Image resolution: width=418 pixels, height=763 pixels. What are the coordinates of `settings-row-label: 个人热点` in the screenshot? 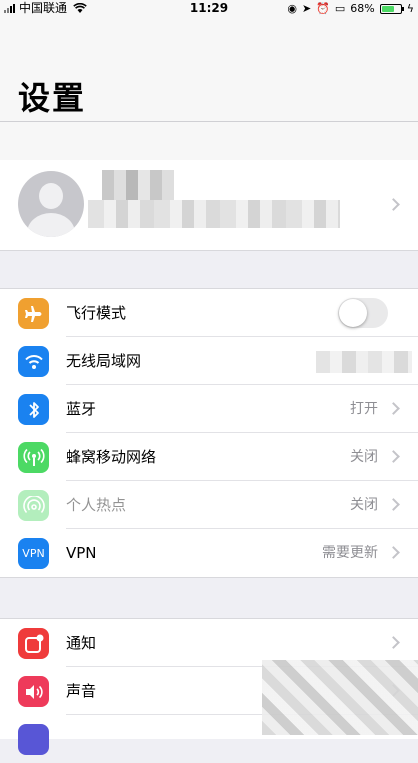 It's located at (96, 505).